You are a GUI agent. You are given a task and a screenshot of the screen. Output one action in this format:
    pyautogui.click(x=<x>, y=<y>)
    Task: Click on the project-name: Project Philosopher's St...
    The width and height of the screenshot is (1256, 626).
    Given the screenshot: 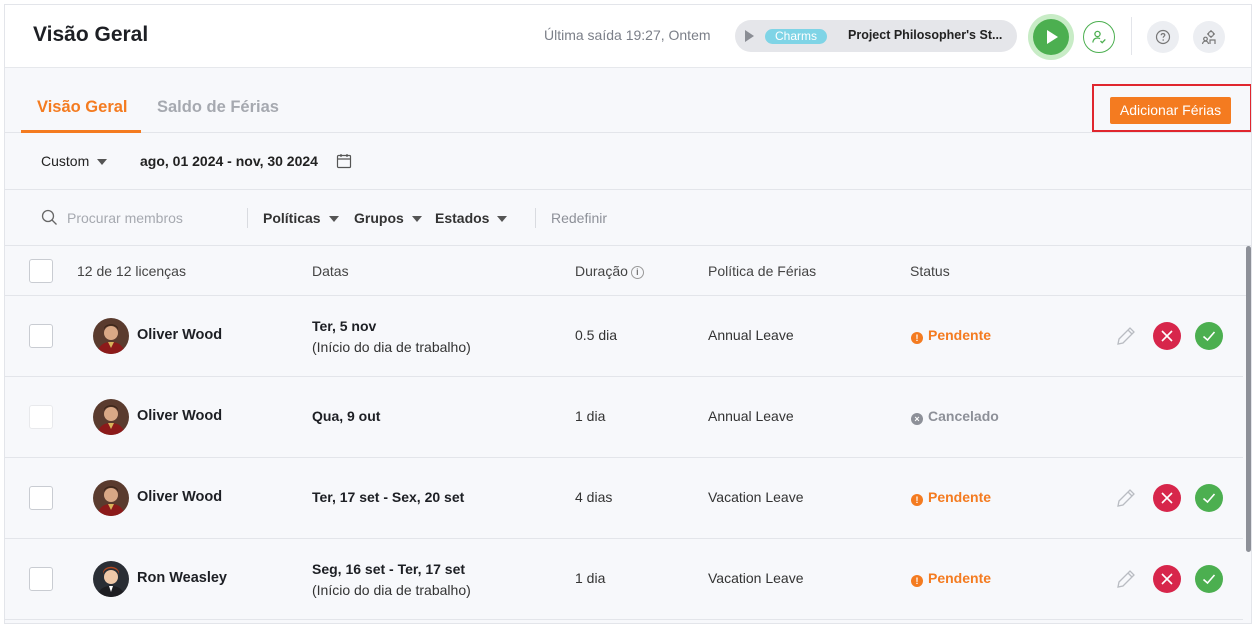 What is the action you would take?
    pyautogui.click(x=925, y=35)
    